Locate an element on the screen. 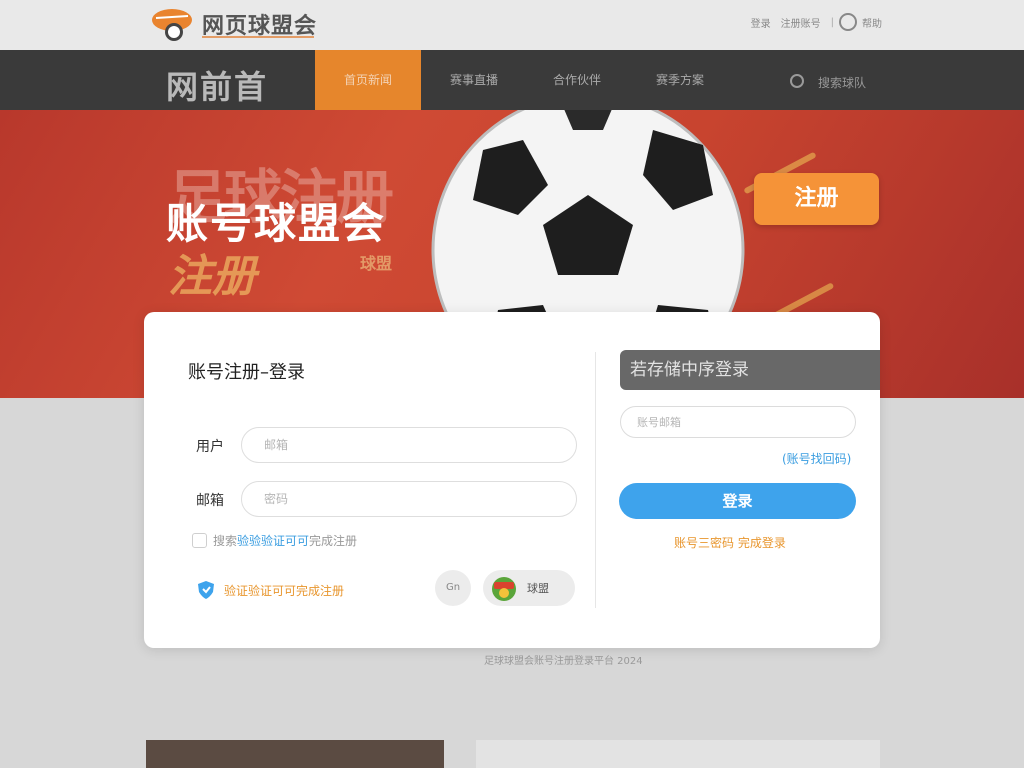 The height and width of the screenshot is (768, 1024). card-title: 账号注册–登录 is located at coordinates (246, 372).